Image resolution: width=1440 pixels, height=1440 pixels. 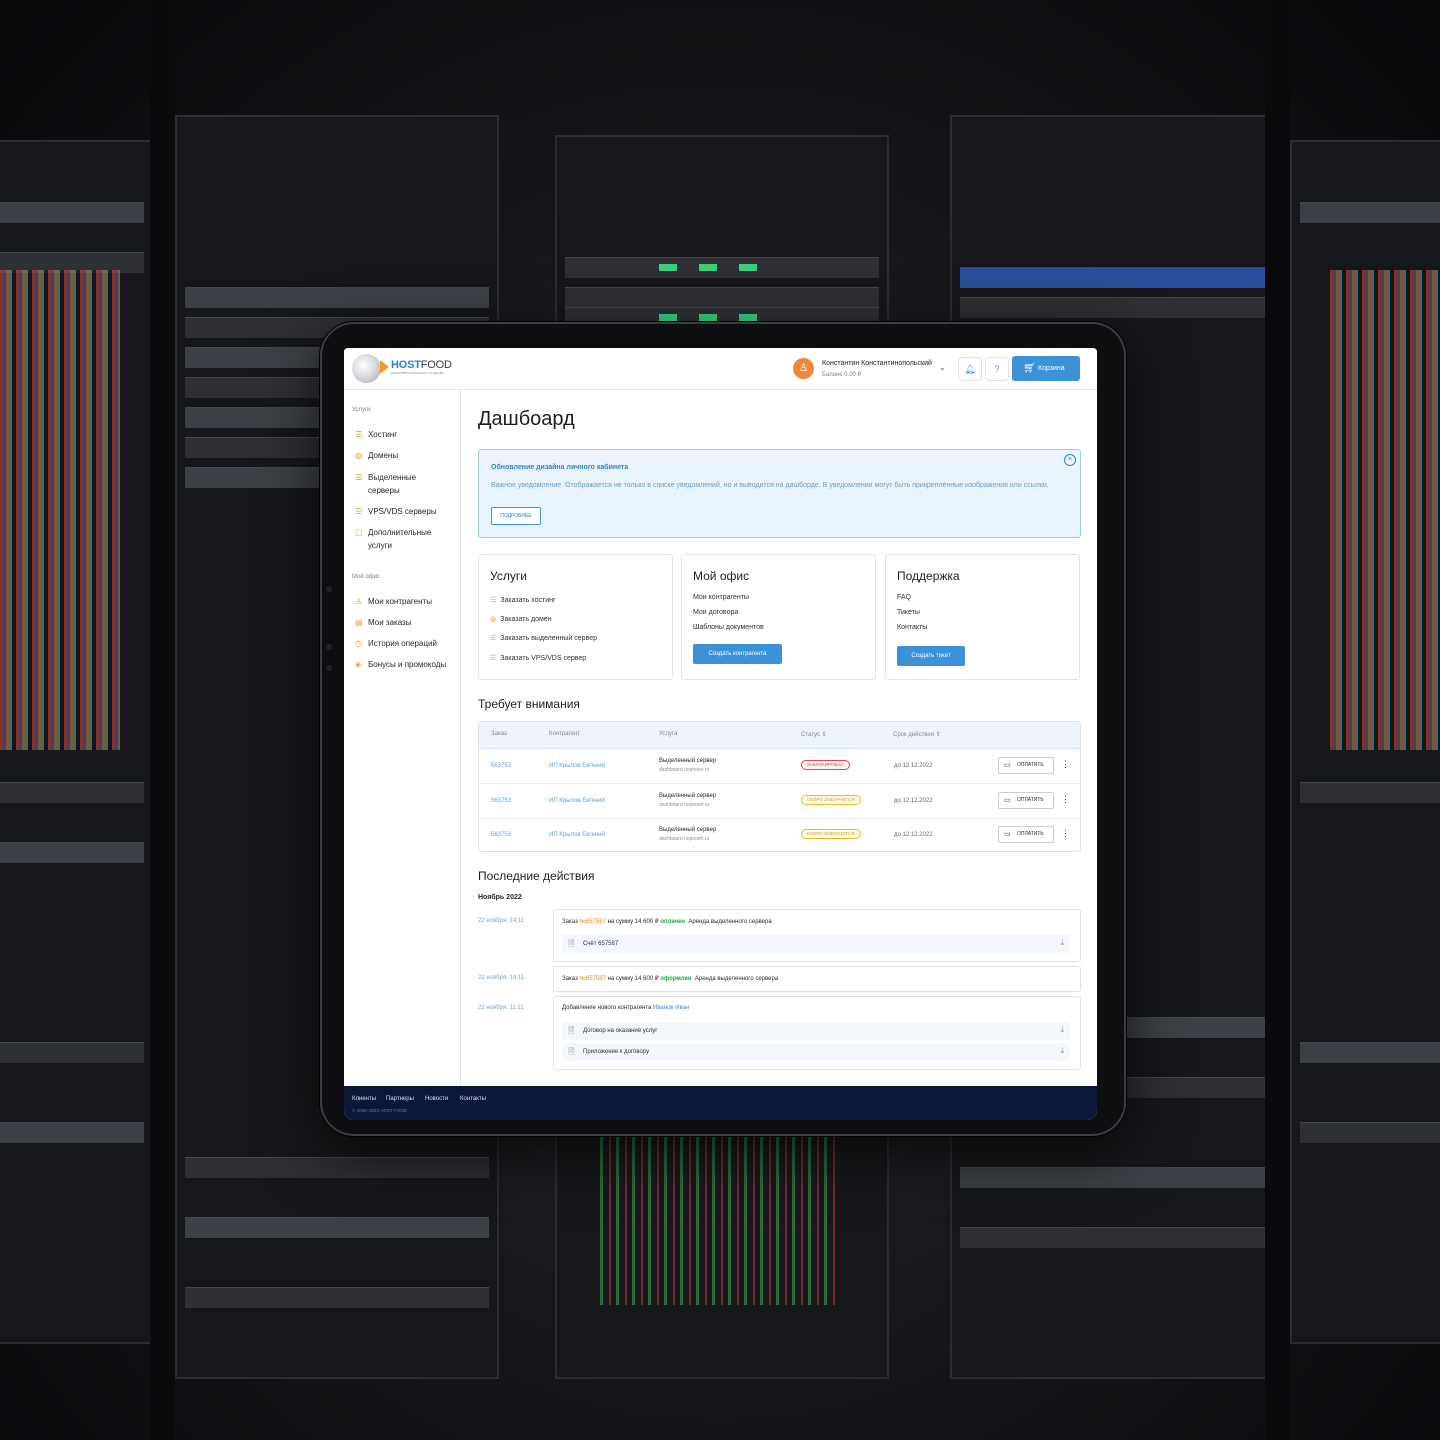 I want to click on file-row: 🗎︎ Счёт 657587 ⤓, so click(x=816, y=944).